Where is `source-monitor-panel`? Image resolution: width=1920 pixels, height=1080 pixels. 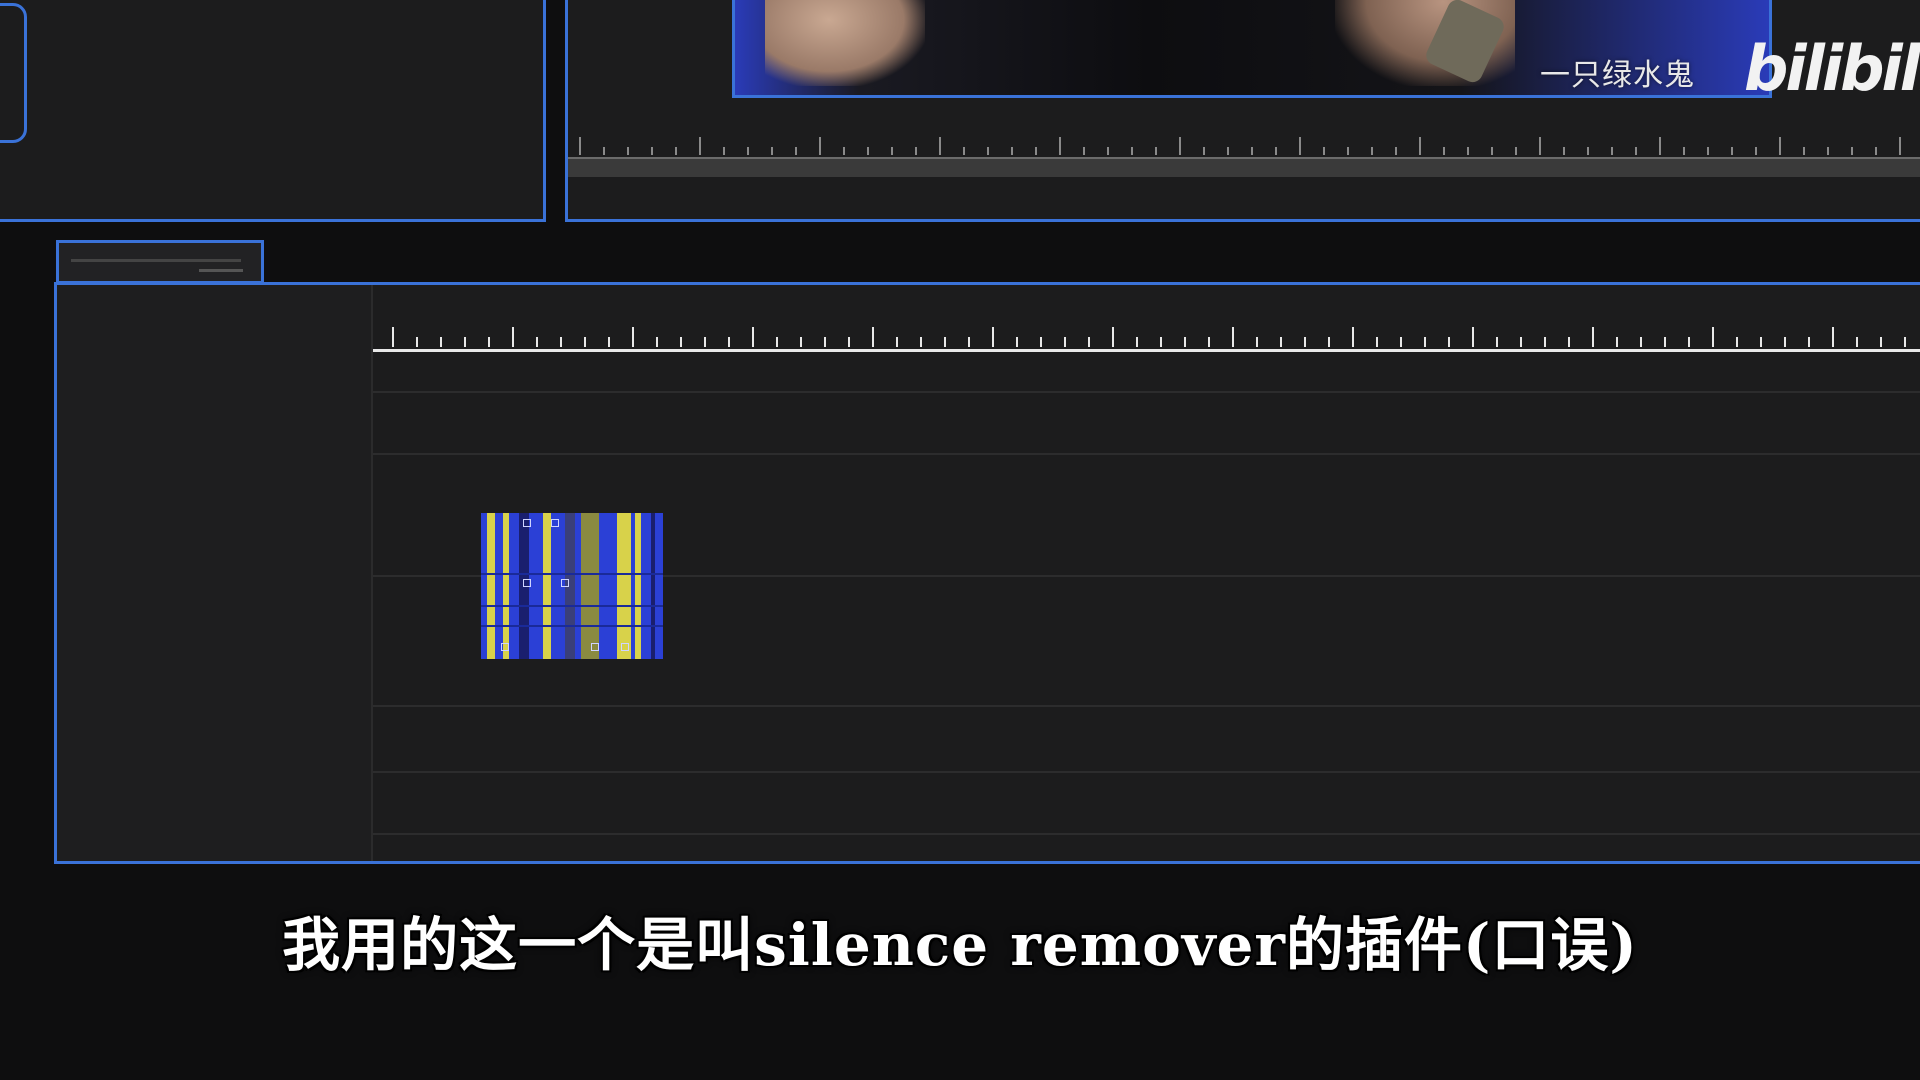
source-monitor-panel is located at coordinates (273, 111).